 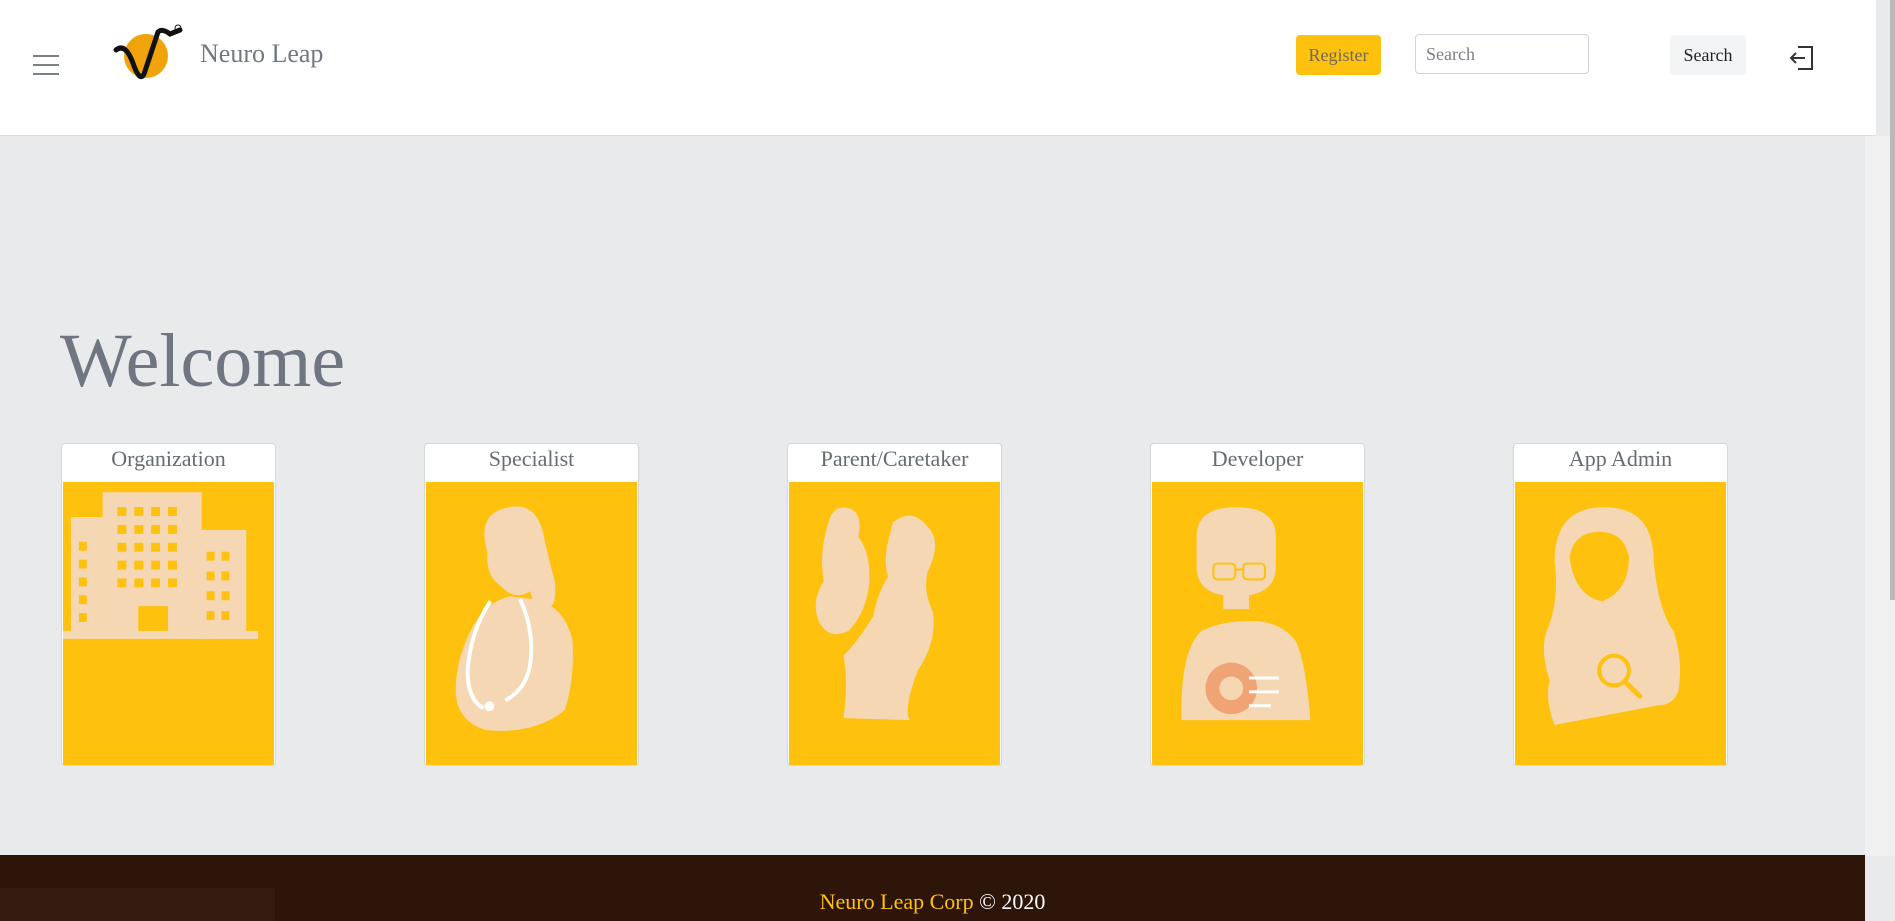 What do you see at coordinates (168, 623) in the screenshot?
I see `building-icon` at bounding box center [168, 623].